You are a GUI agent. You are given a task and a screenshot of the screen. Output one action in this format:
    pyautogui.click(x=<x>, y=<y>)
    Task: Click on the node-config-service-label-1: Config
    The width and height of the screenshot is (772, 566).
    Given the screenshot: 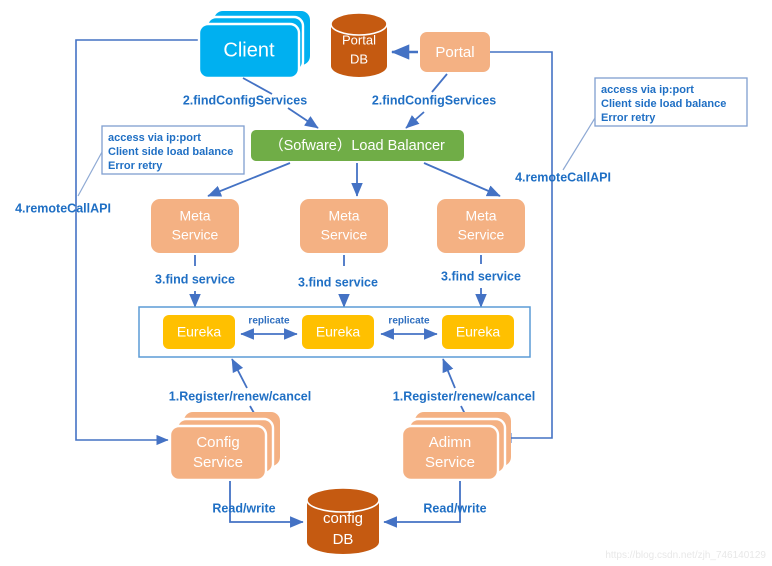 What is the action you would take?
    pyautogui.click(x=217, y=442)
    